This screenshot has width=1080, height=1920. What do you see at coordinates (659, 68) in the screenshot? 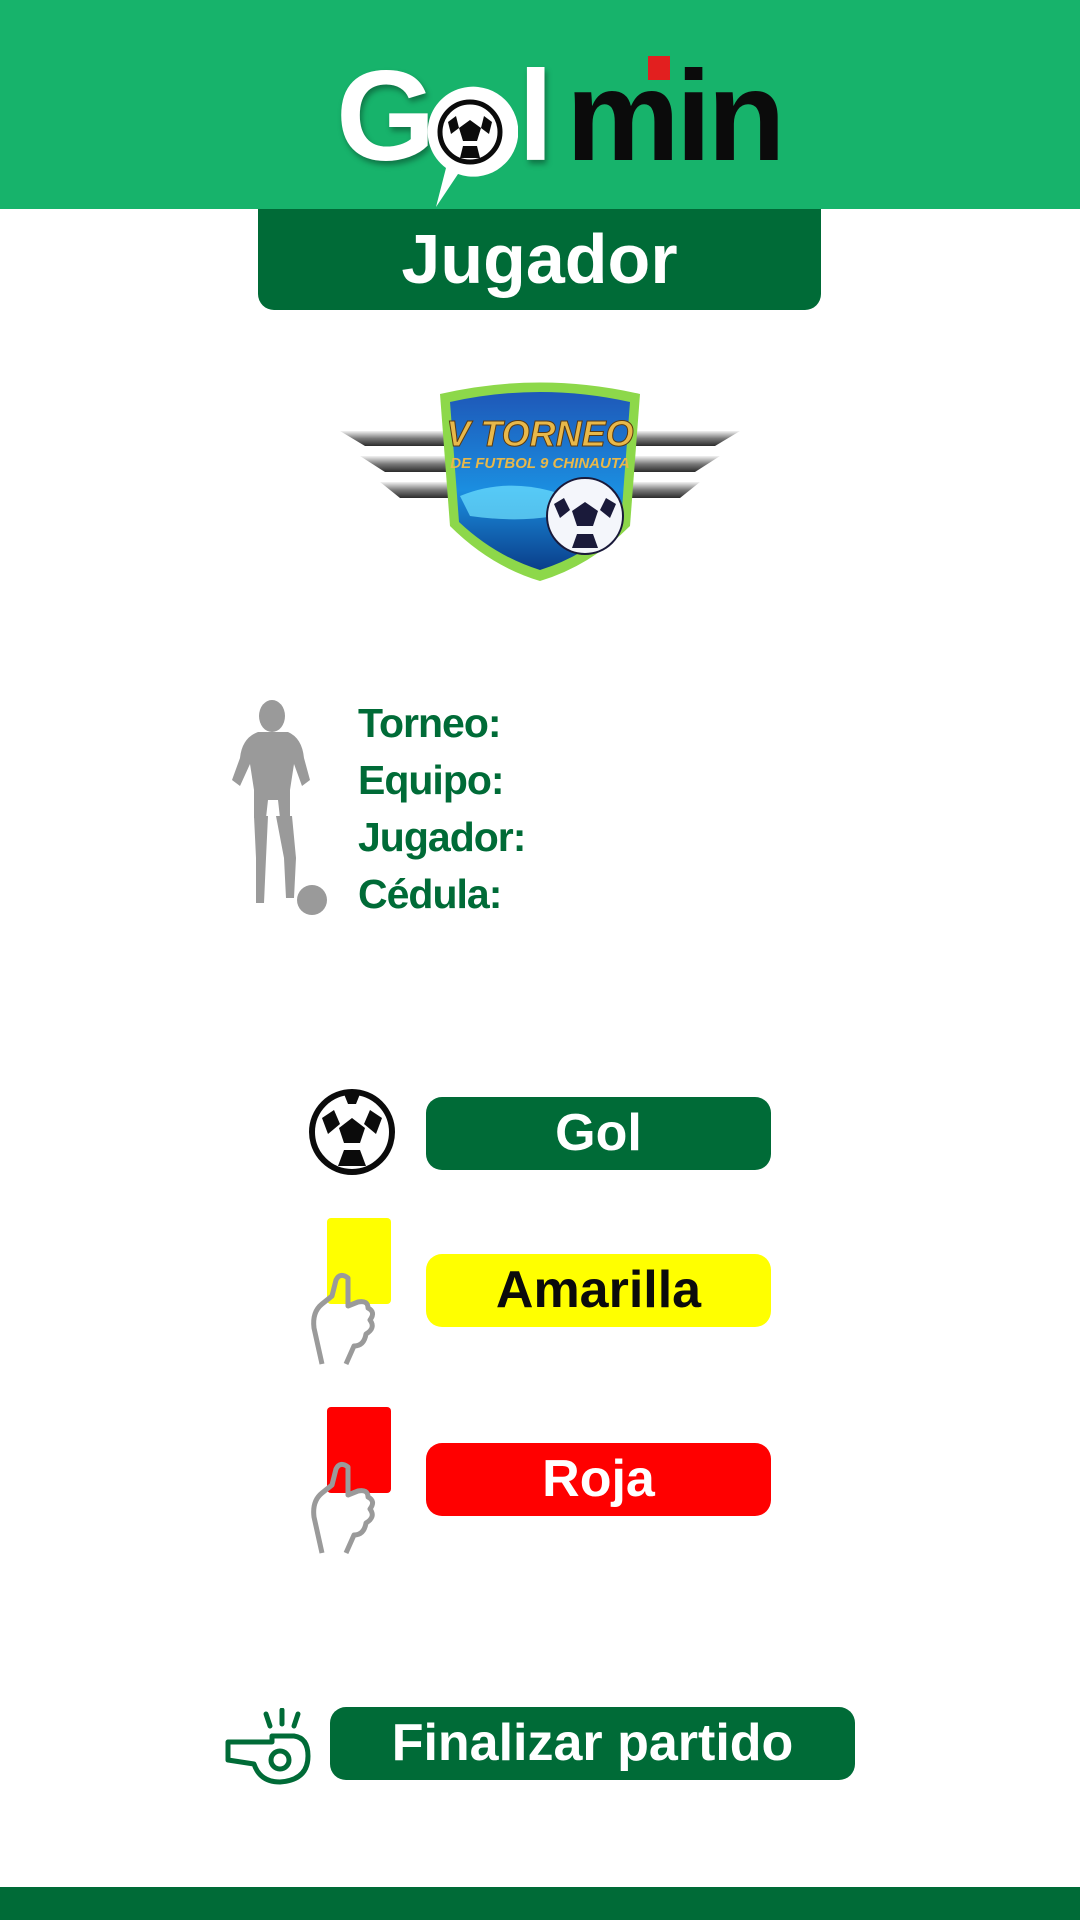
I see `logo-red-dot` at bounding box center [659, 68].